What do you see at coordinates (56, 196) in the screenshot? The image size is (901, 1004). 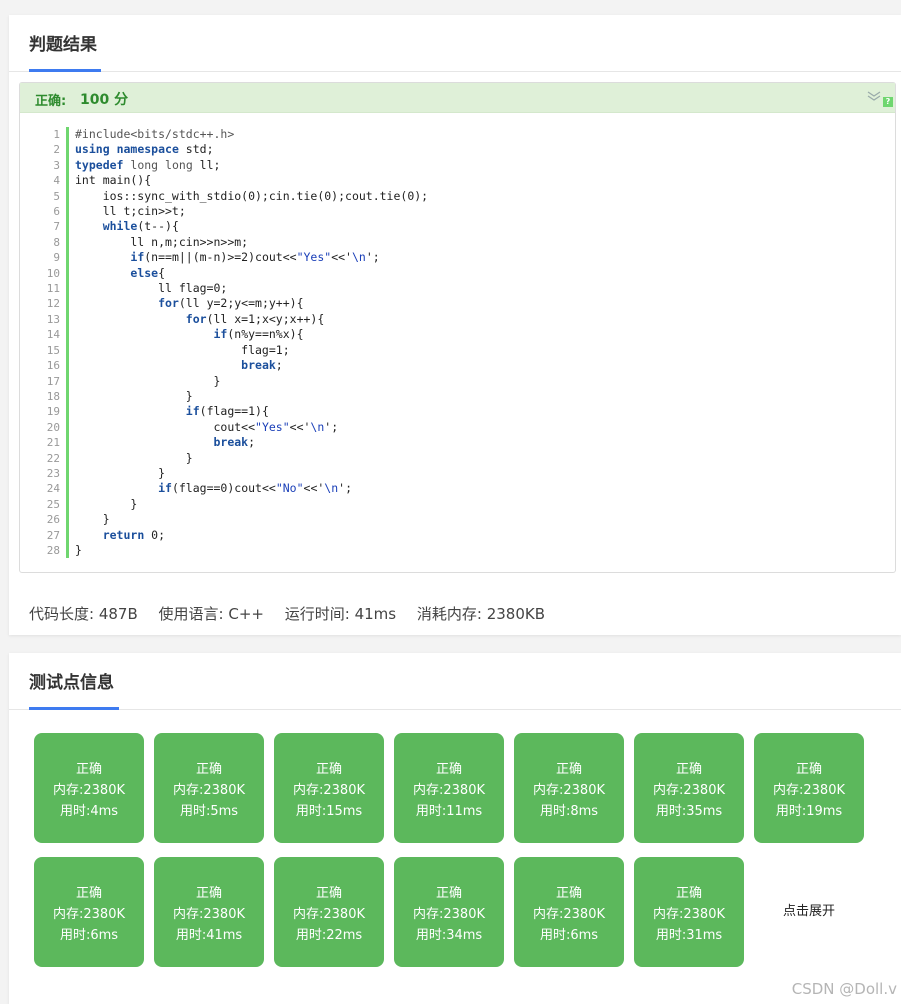 I see `line-number: 5` at bounding box center [56, 196].